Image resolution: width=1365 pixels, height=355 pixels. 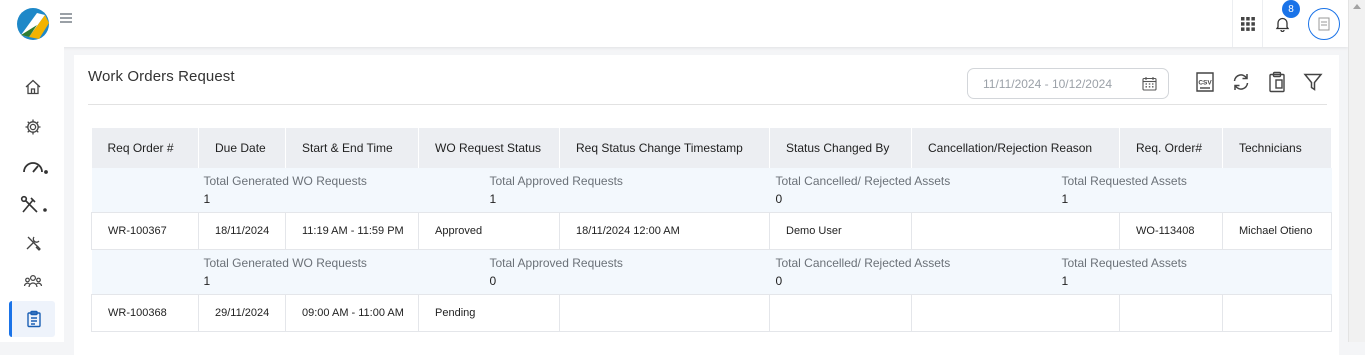 What do you see at coordinates (556, 272) in the screenshot?
I see `summary-approved: Total Approved Requests 0` at bounding box center [556, 272].